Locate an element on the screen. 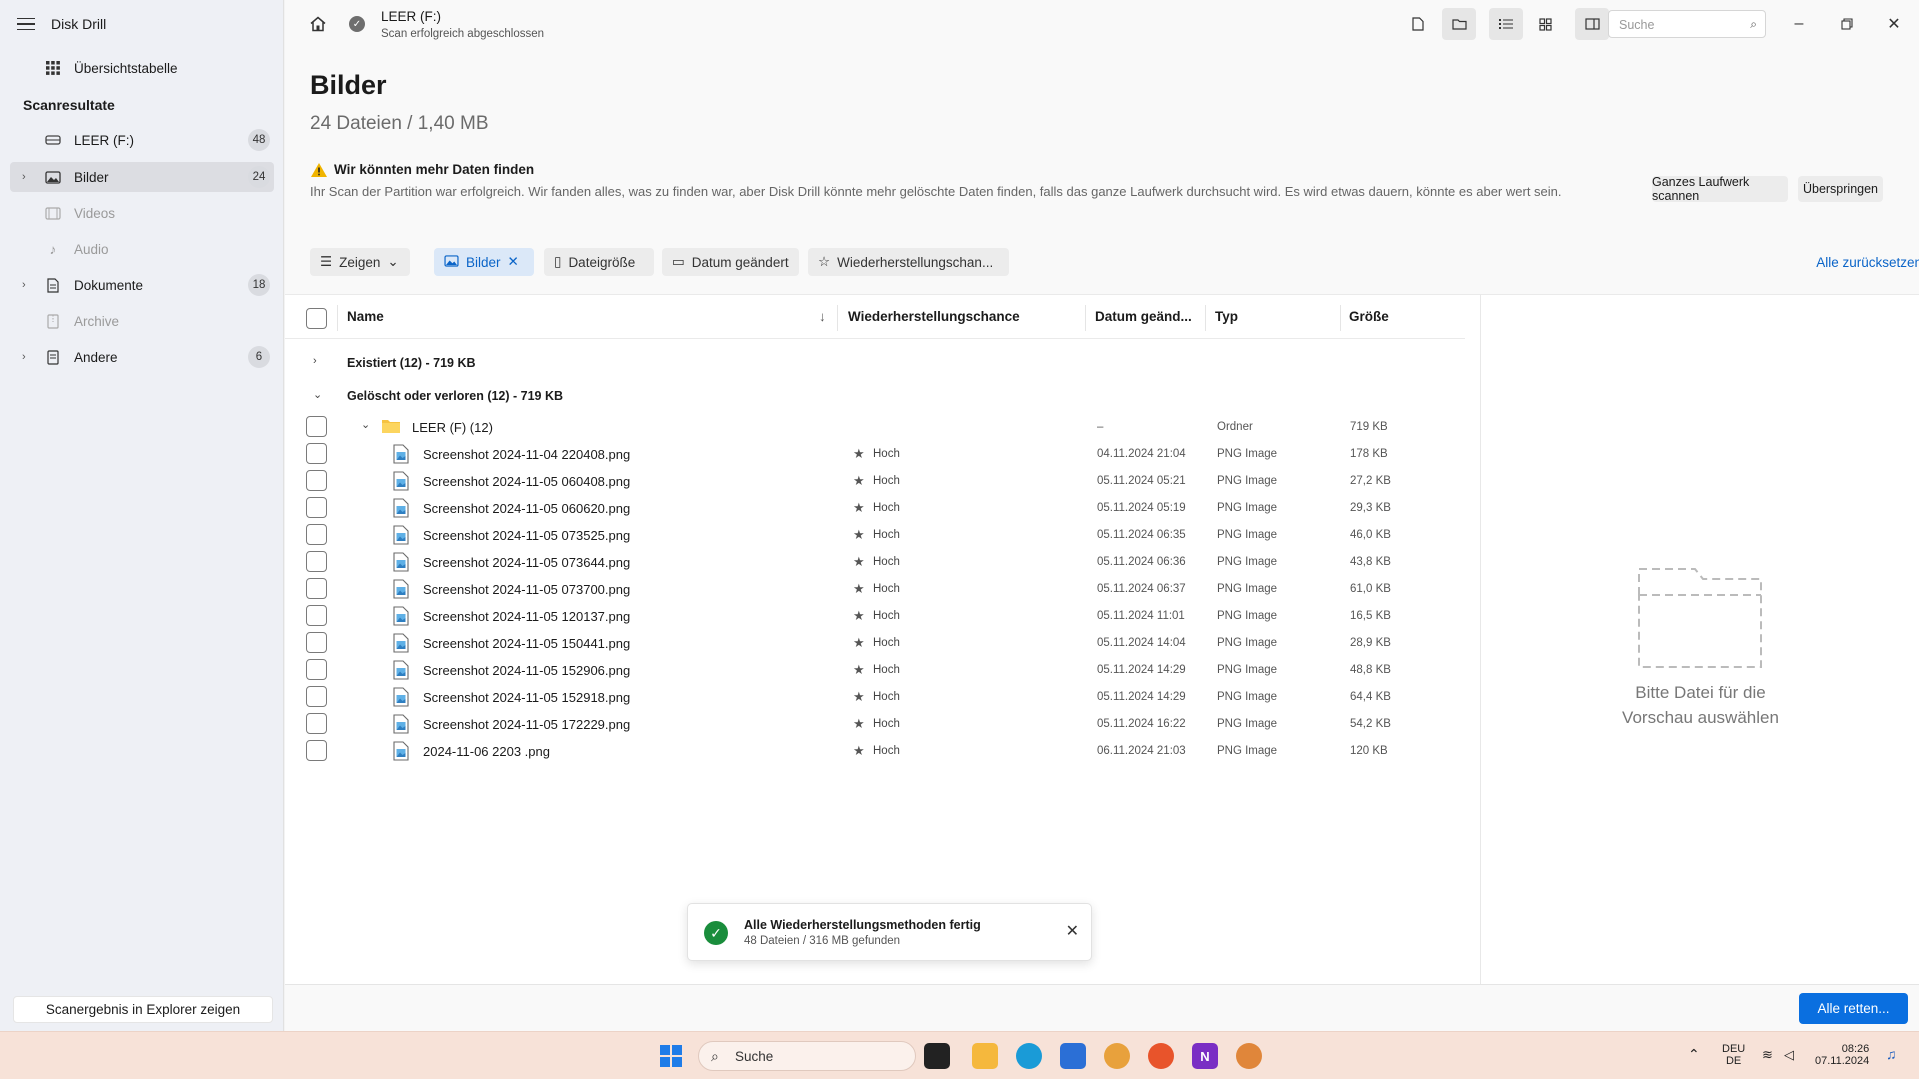  cell-size: 43,8 KB is located at coordinates (1370, 562).